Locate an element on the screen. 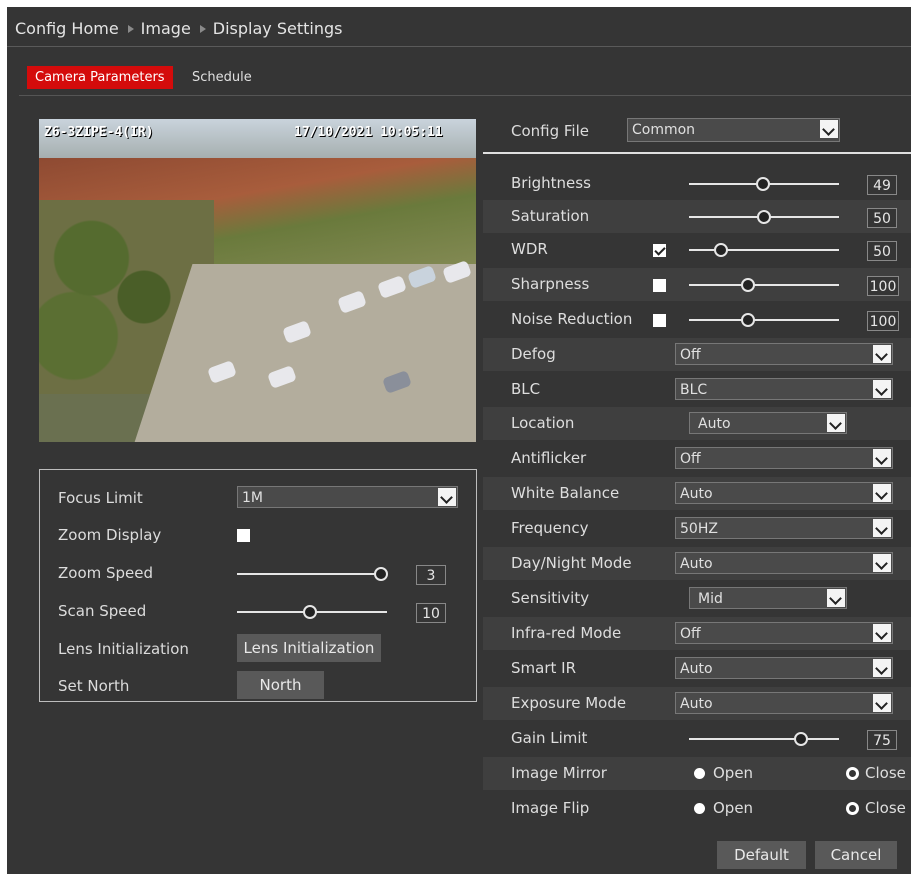 The height and width of the screenshot is (874, 911). noise-reduction-slider is located at coordinates (764, 320).